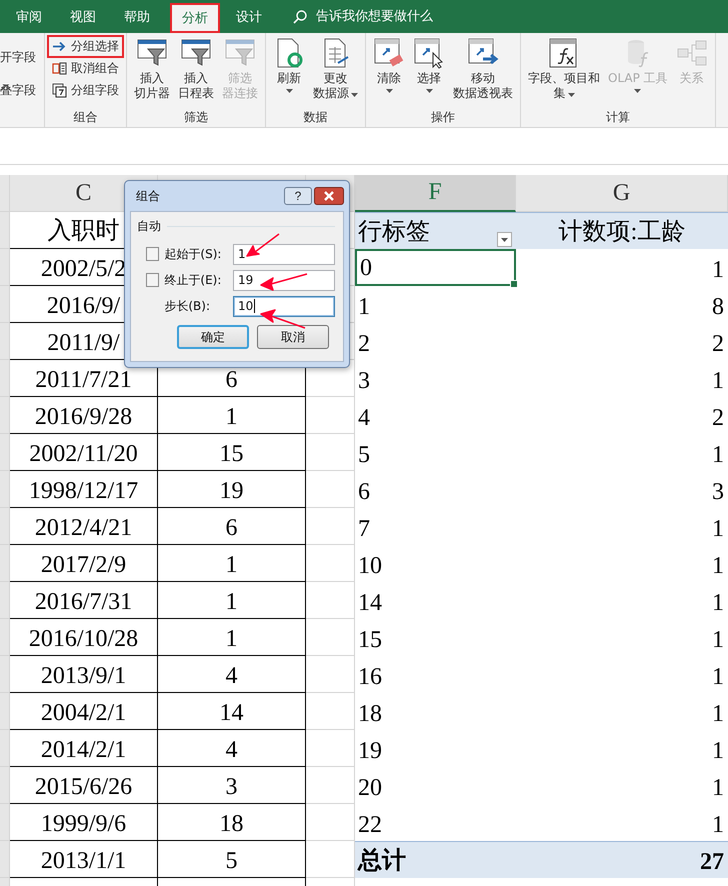 This screenshot has height=886, width=728. I want to click on calendar-icon, so click(59, 90).